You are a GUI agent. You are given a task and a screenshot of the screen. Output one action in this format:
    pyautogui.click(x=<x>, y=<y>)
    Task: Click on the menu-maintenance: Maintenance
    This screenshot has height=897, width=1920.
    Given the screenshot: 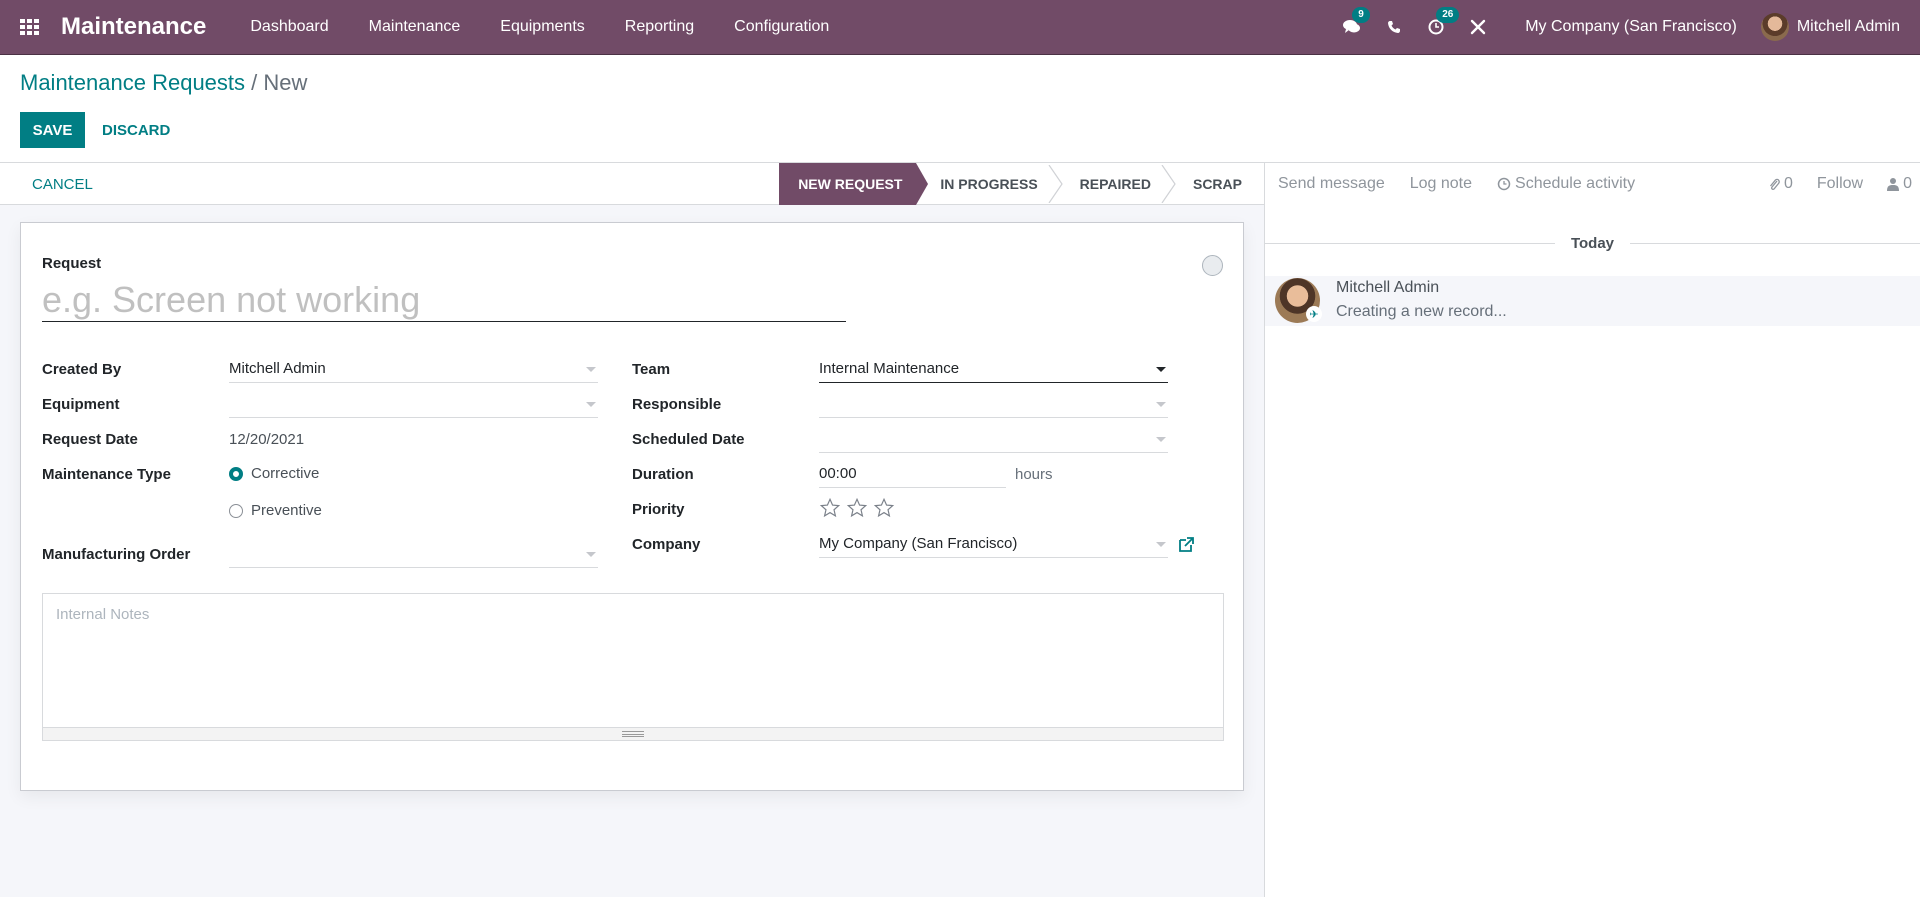 What is the action you would take?
    pyautogui.click(x=415, y=27)
    